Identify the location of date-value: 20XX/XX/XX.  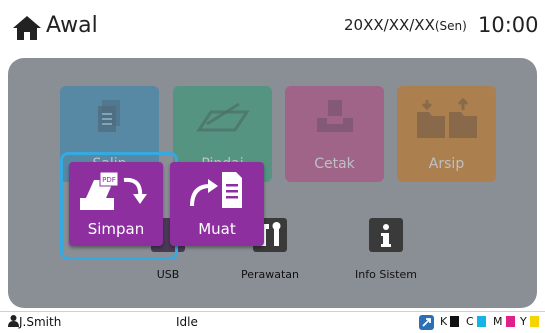
(389, 25).